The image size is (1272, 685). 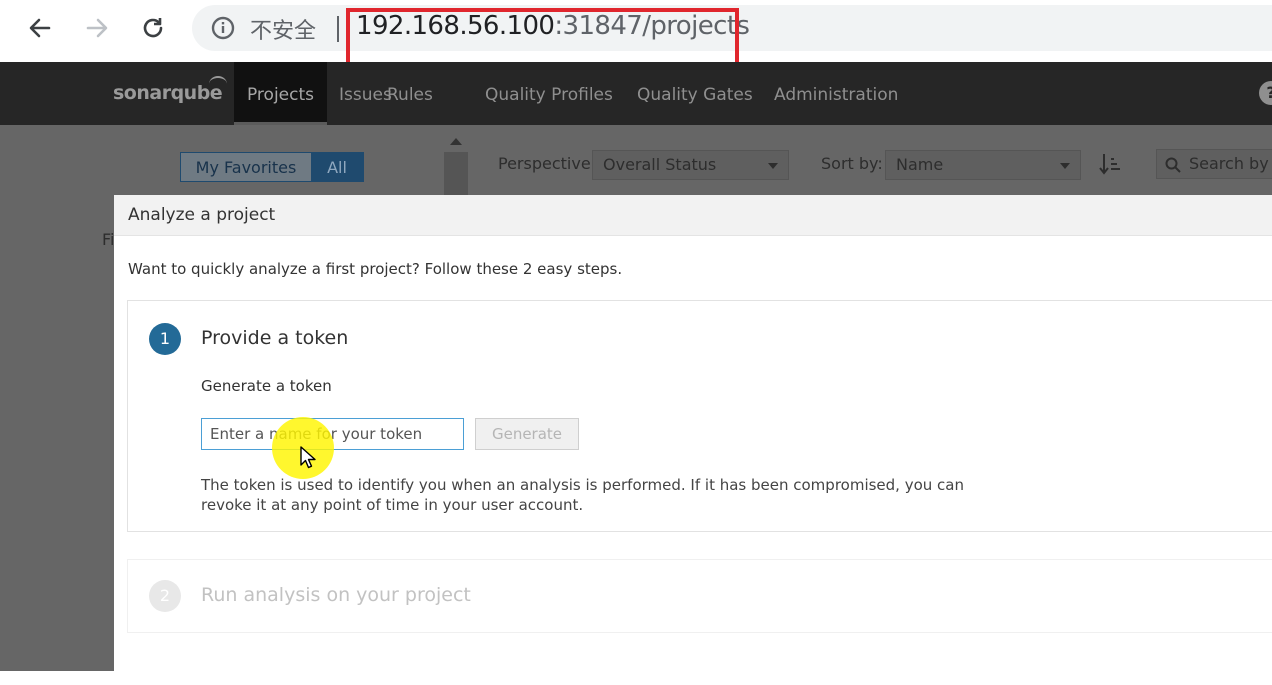 What do you see at coordinates (410, 93) in the screenshot?
I see `nav-rules: Rules` at bounding box center [410, 93].